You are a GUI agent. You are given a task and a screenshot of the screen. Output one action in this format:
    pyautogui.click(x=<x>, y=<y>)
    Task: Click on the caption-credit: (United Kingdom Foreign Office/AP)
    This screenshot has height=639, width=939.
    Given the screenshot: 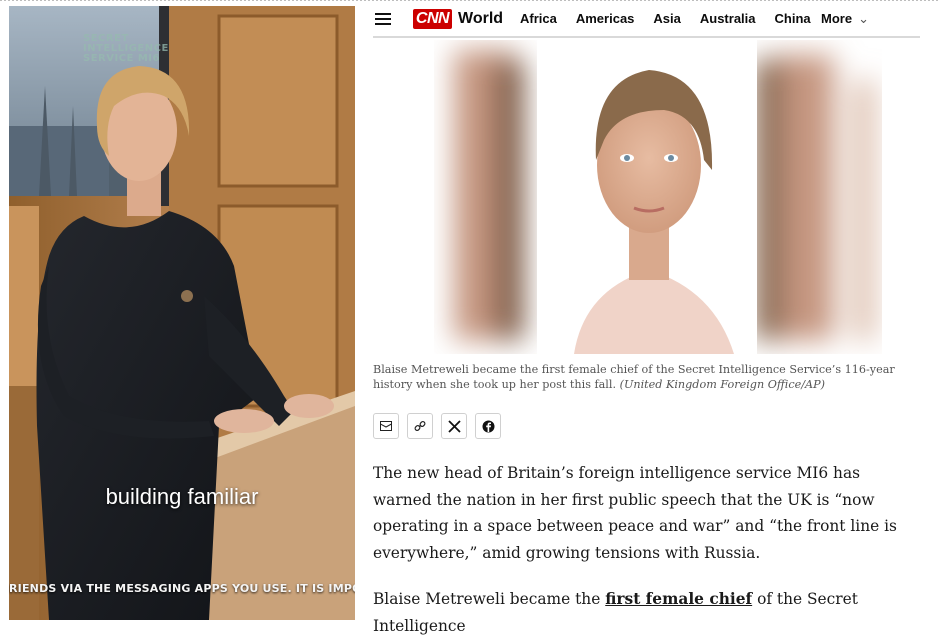 What is the action you would take?
    pyautogui.click(x=722, y=384)
    